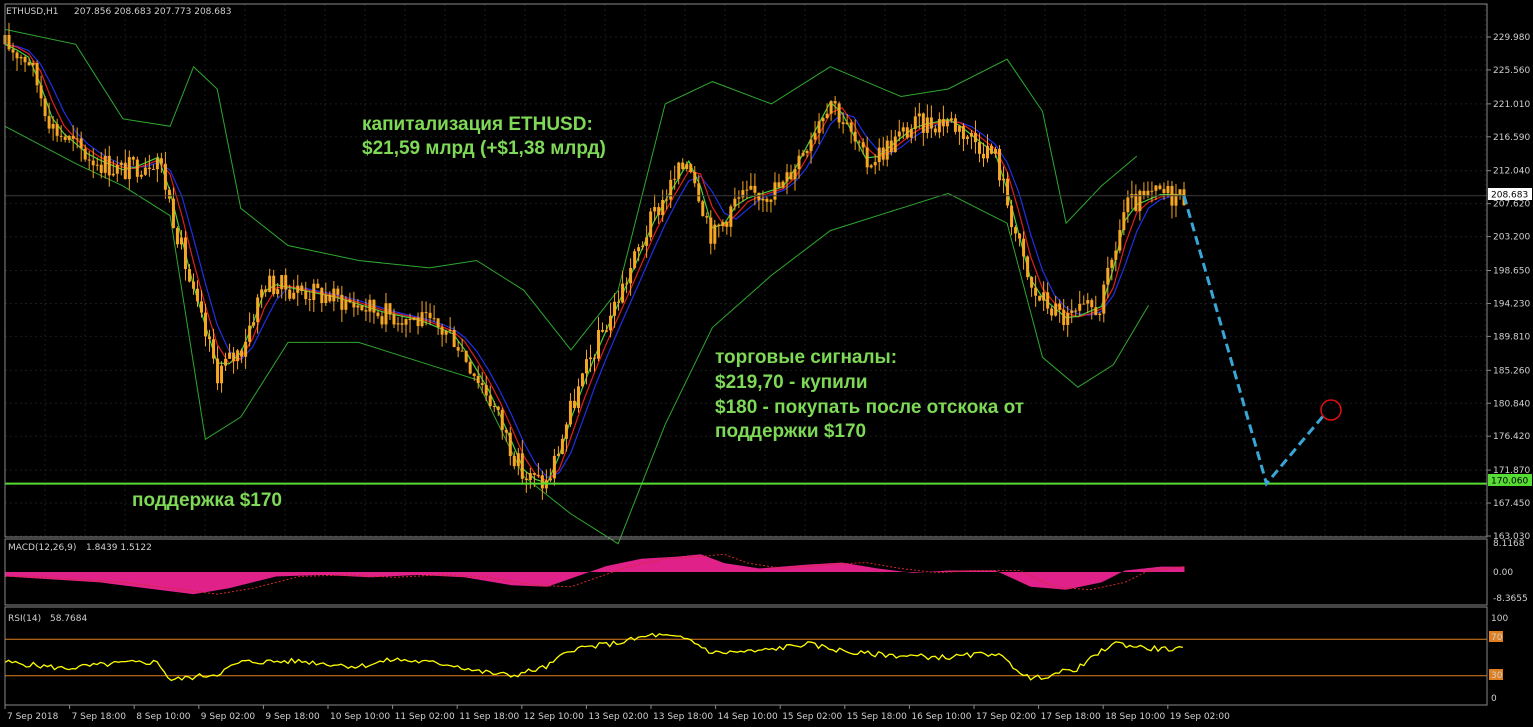 Image resolution: width=1533 pixels, height=727 pixels. What do you see at coordinates (1497, 638) in the screenshot?
I see `rsi-tick-label: 70` at bounding box center [1497, 638].